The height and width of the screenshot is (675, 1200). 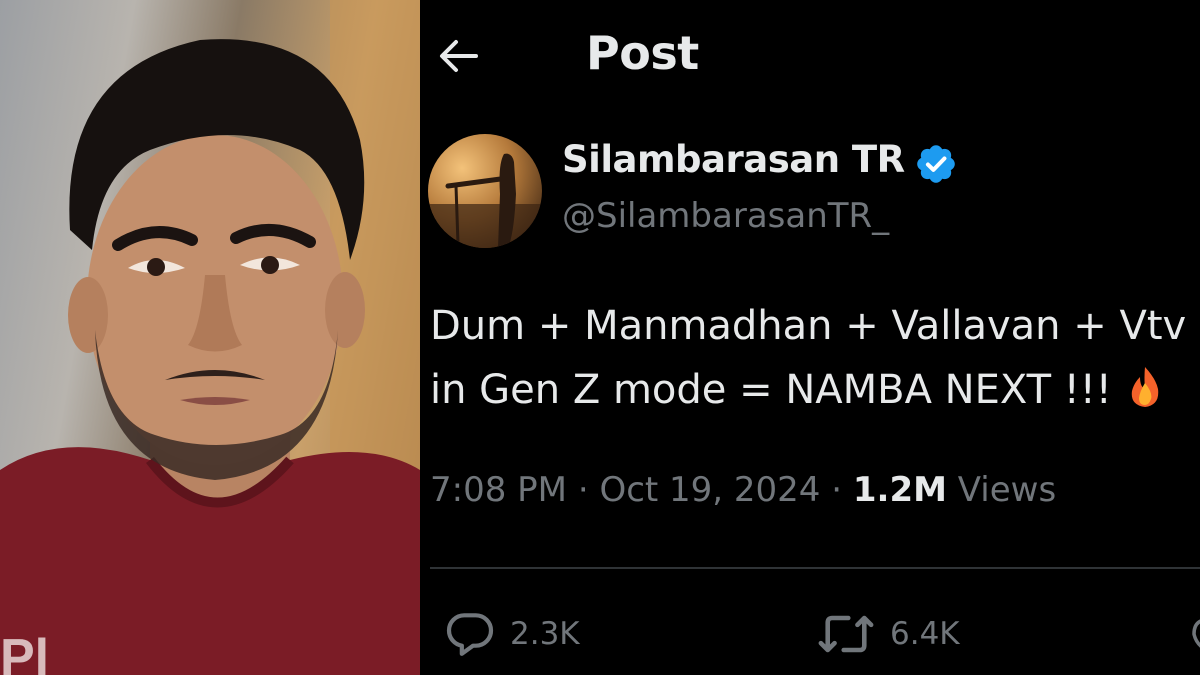 I want to click on arrow-left-icon, so click(x=459, y=56).